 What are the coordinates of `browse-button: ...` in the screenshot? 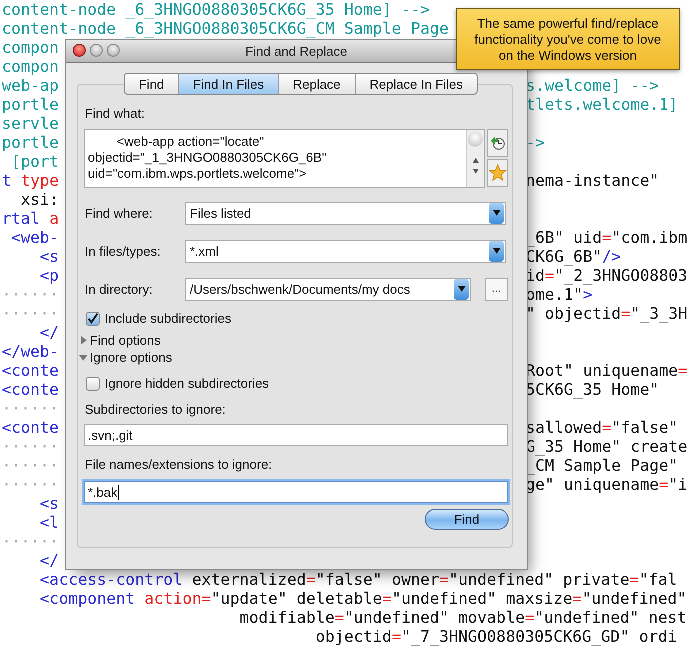 It's located at (496, 289).